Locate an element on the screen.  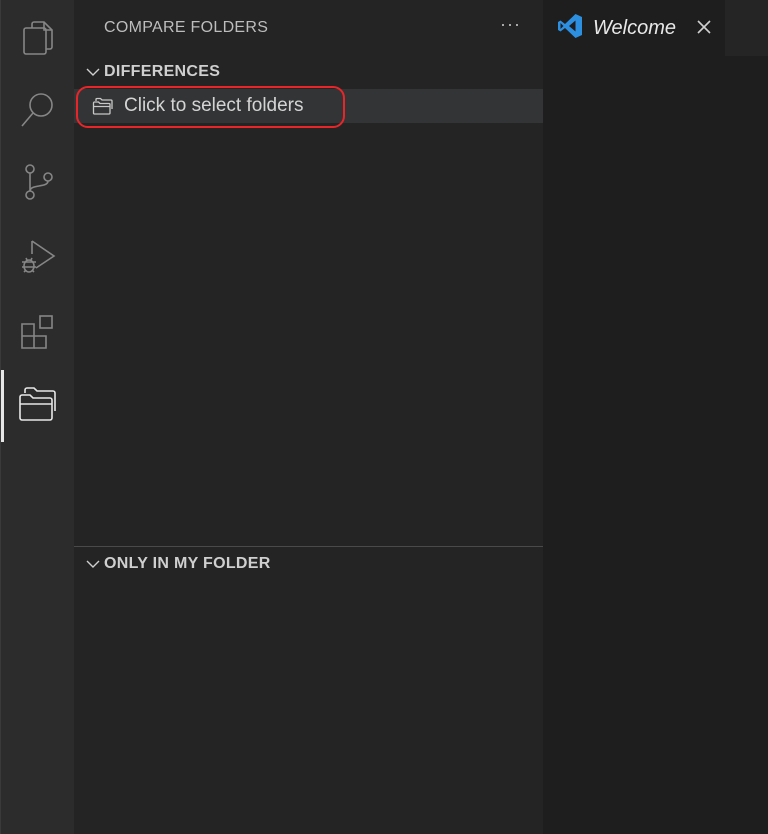
section-divider is located at coordinates (308, 546).